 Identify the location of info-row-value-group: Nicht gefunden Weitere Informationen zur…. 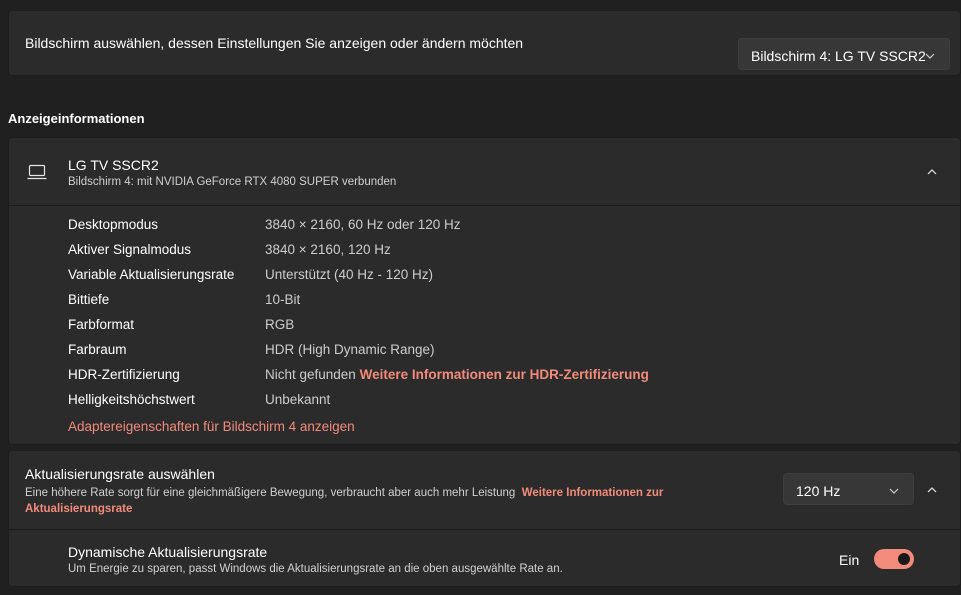
(457, 374).